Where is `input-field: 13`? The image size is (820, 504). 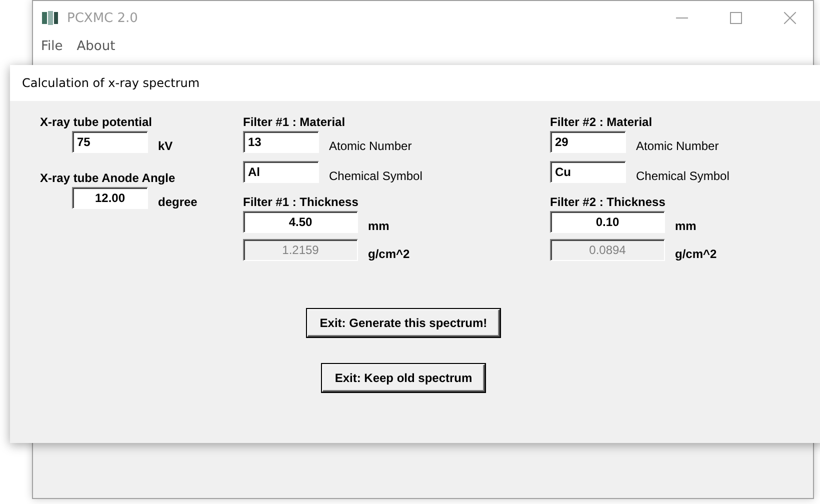
input-field: 13 is located at coordinates (281, 142).